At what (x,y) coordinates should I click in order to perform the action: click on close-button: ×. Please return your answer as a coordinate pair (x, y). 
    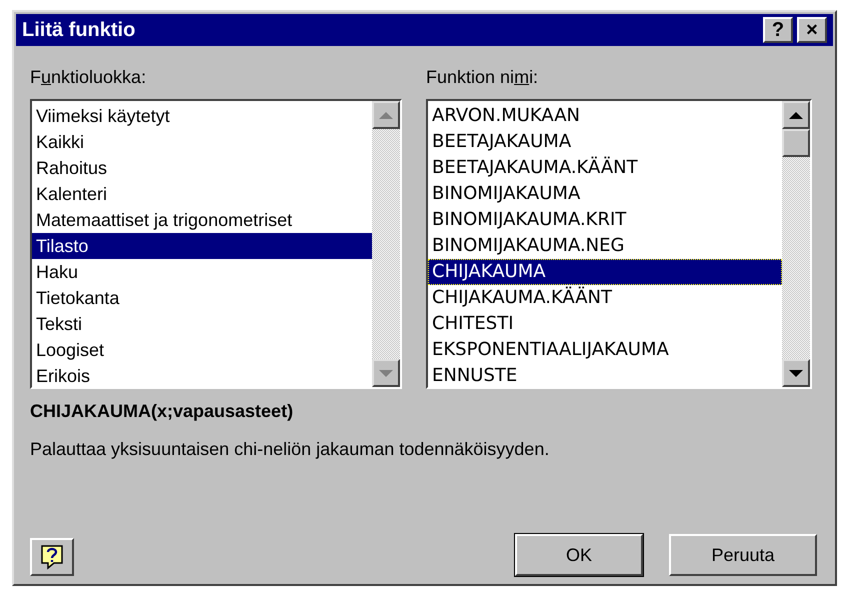
    Looking at the image, I should click on (812, 30).